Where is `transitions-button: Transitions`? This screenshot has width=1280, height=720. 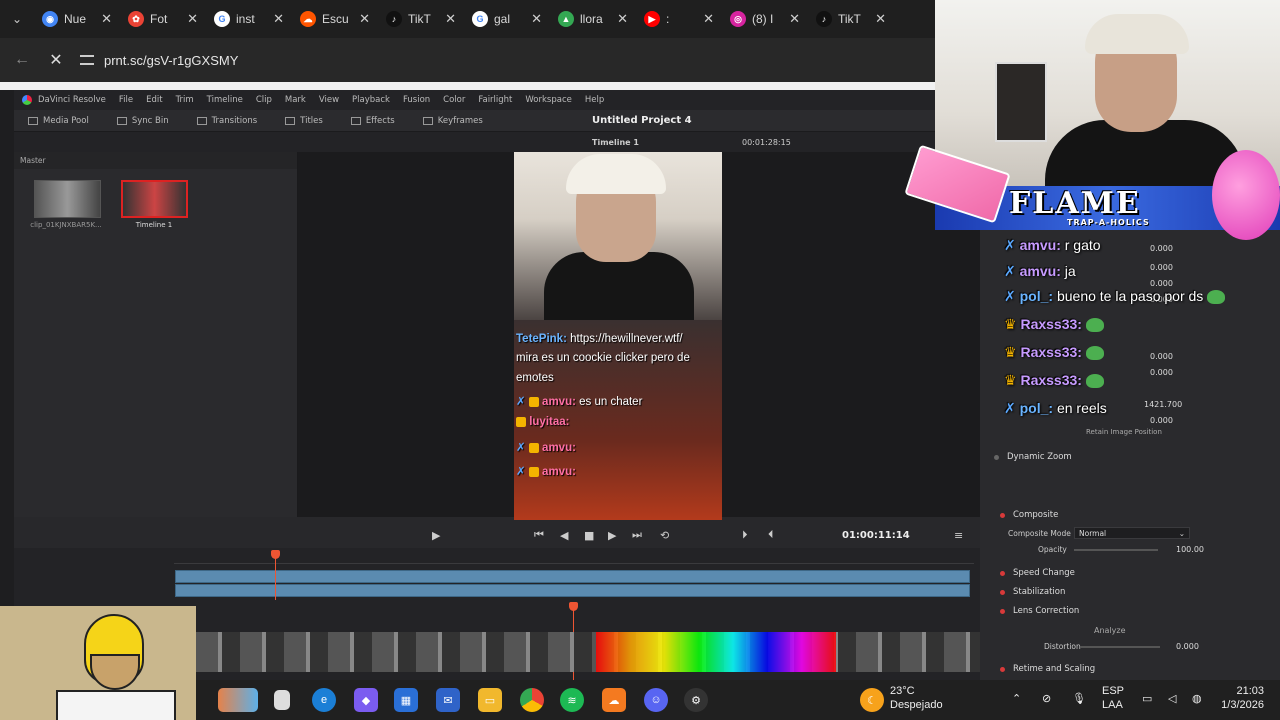 transitions-button: Transitions is located at coordinates (227, 121).